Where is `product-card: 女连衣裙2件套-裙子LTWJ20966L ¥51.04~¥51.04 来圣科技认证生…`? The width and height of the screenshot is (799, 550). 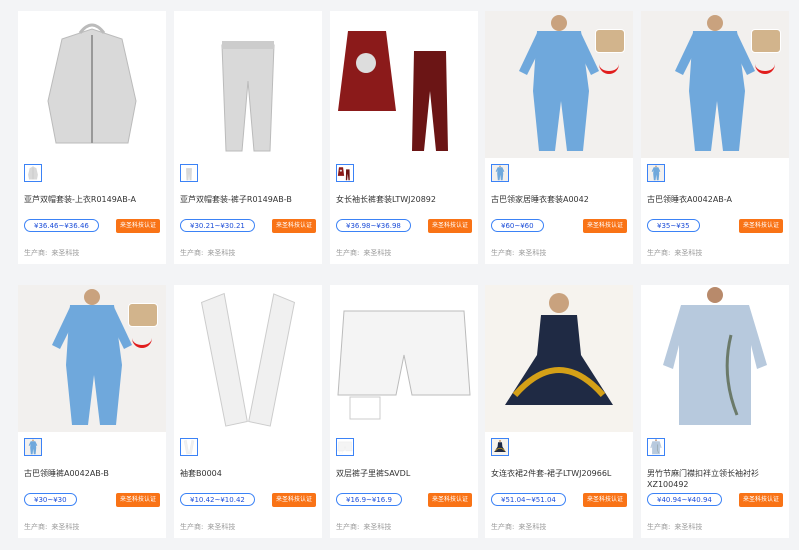 product-card: 女连衣裙2件套-裙子LTWJ20966L ¥51.04~¥51.04 来圣科技认证生… is located at coordinates (559, 411).